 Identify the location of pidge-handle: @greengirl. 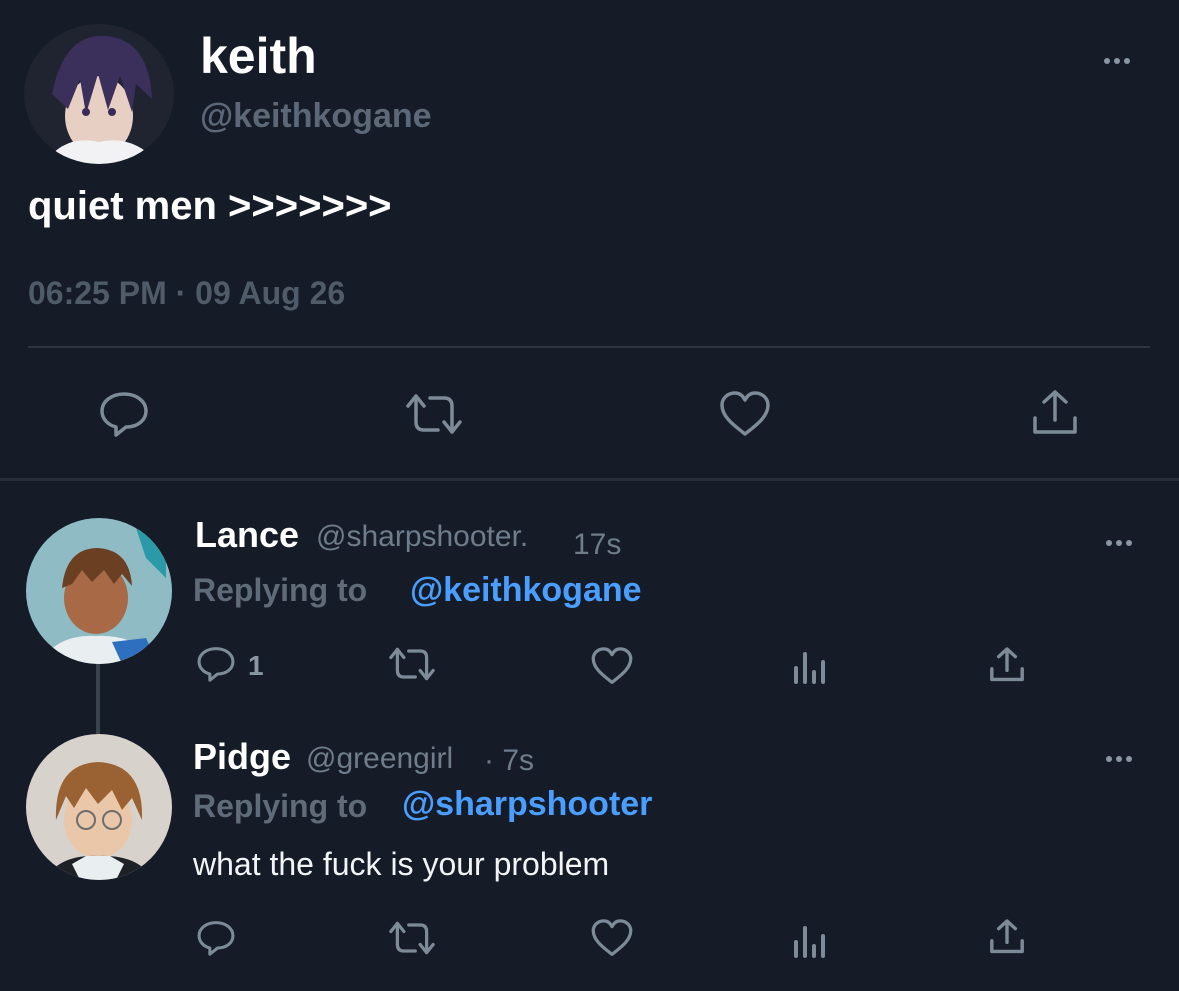
(379, 759).